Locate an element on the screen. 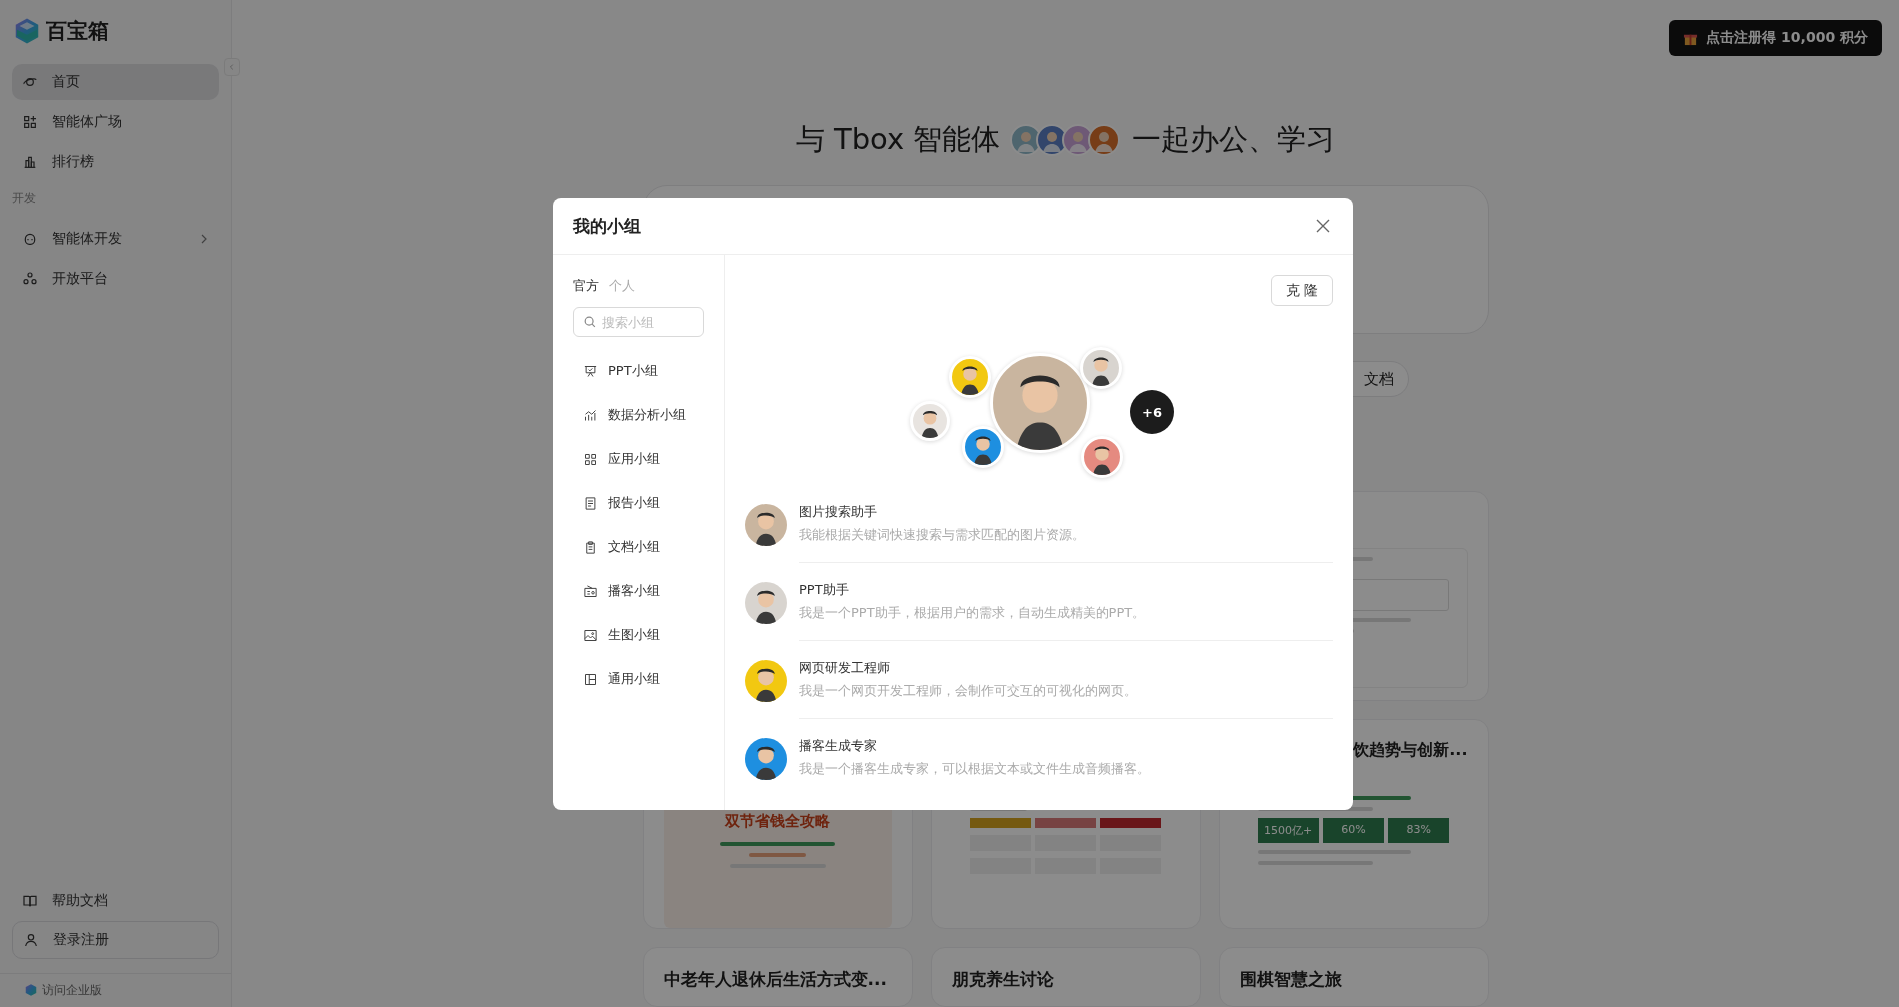 This screenshot has width=1899, height=1007. thumbnail-heading: 双节省钱全攻略 is located at coordinates (777, 821).